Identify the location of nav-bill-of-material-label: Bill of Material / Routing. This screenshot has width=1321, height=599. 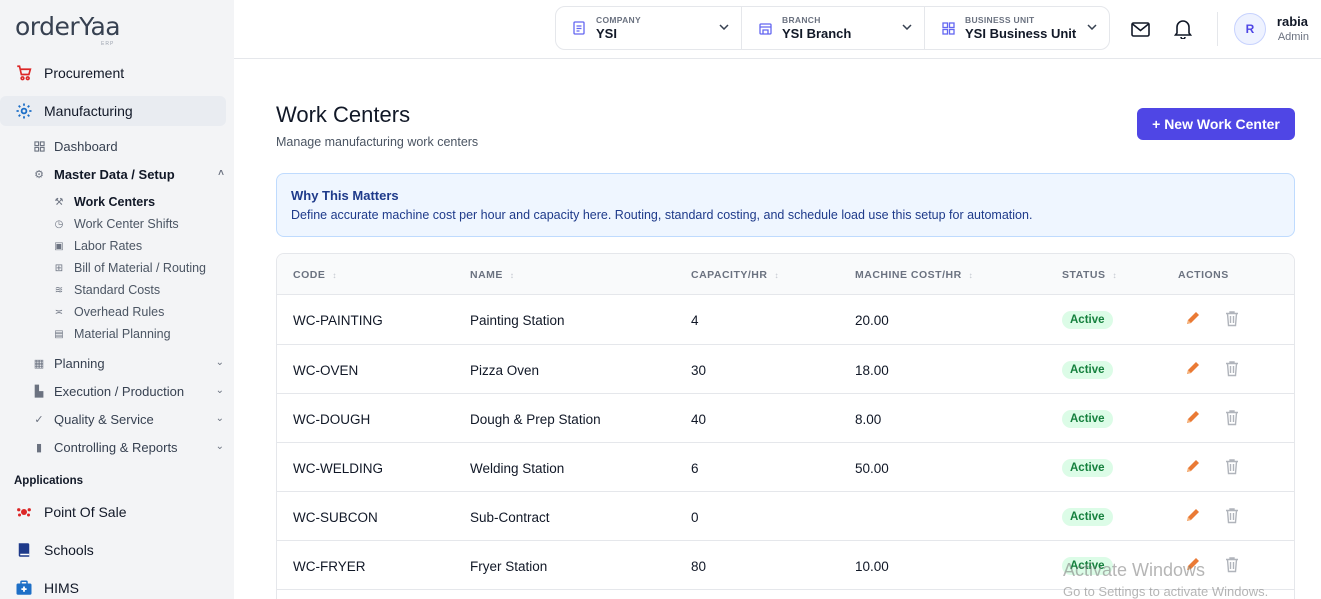
(140, 268).